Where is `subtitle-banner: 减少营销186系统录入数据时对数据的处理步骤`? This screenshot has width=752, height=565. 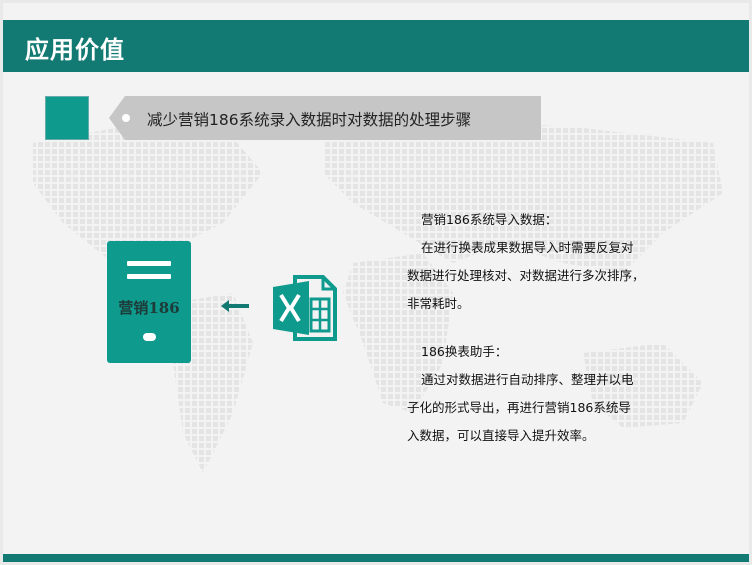
subtitle-banner: 减少营销186系统录入数据时对数据的处理步骤 is located at coordinates (325, 118).